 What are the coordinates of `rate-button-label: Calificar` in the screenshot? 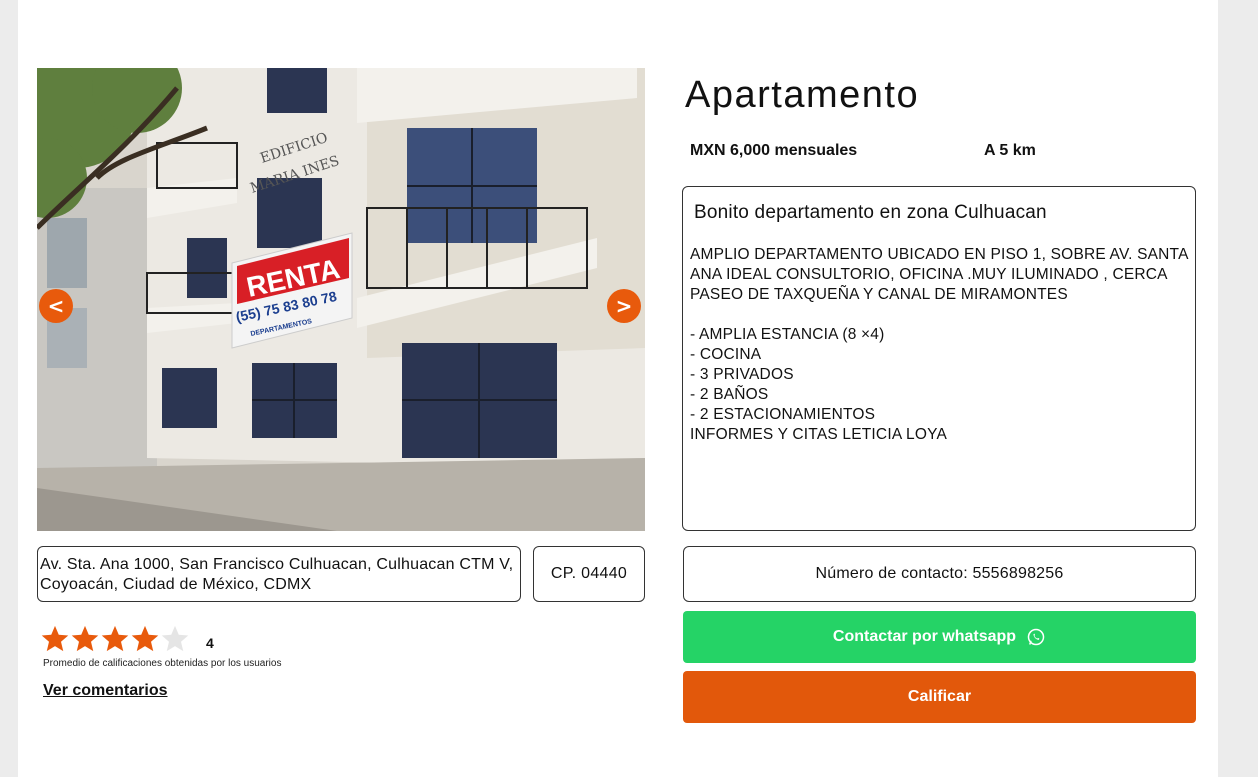 It's located at (939, 696).